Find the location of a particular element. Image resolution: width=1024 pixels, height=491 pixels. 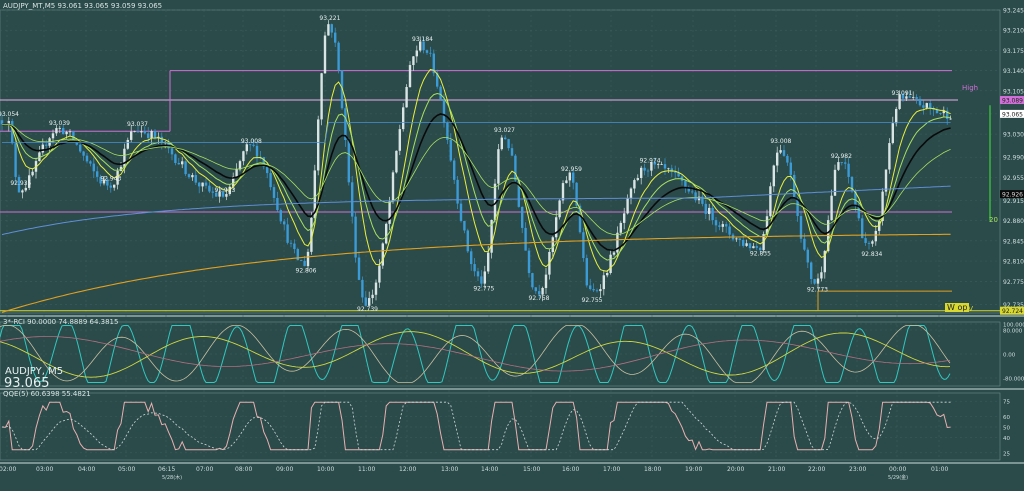

price-annotation: 92.943 is located at coordinates (110, 178).